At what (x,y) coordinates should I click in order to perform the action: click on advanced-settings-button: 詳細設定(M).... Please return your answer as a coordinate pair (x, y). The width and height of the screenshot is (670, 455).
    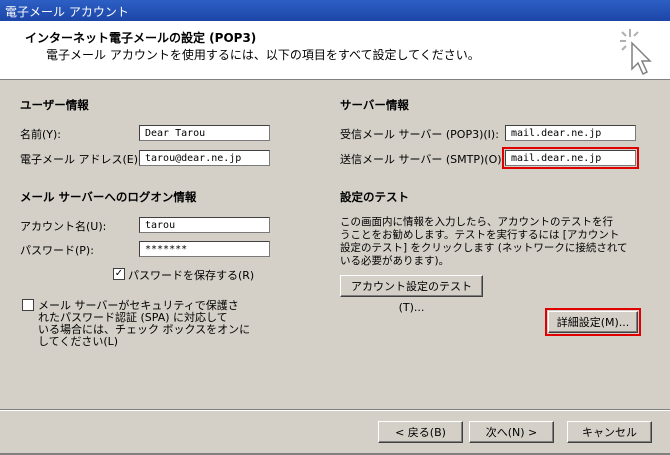
    Looking at the image, I should click on (593, 322).